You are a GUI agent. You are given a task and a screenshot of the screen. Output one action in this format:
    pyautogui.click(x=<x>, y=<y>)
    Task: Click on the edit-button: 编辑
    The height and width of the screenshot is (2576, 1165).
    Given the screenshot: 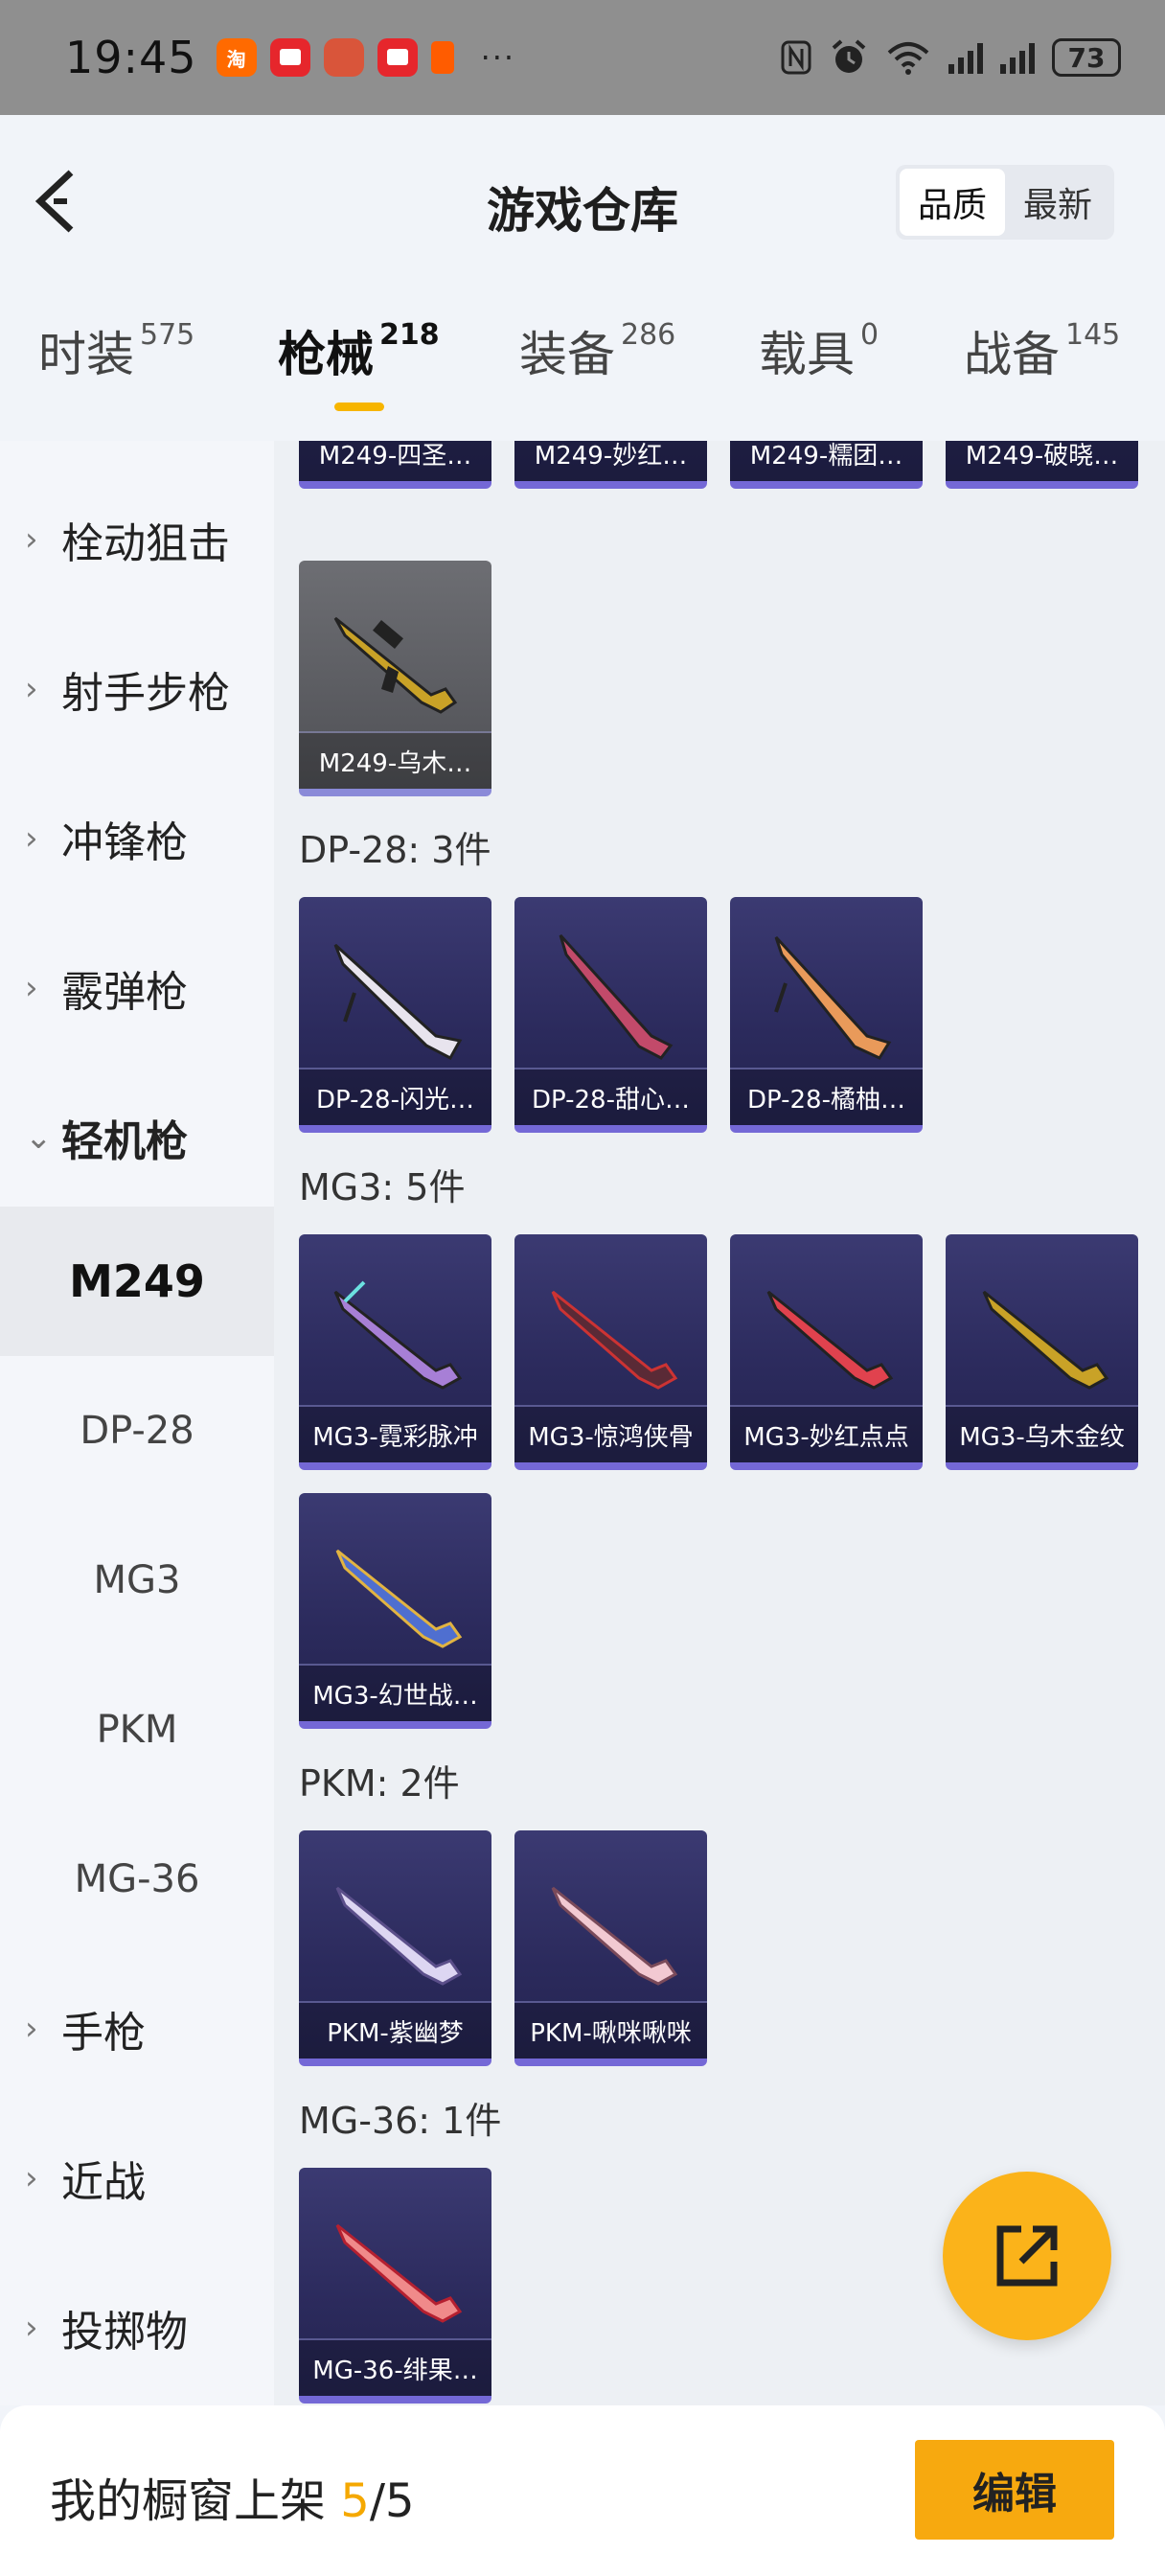 What is the action you would take?
    pyautogui.click(x=1015, y=2490)
    